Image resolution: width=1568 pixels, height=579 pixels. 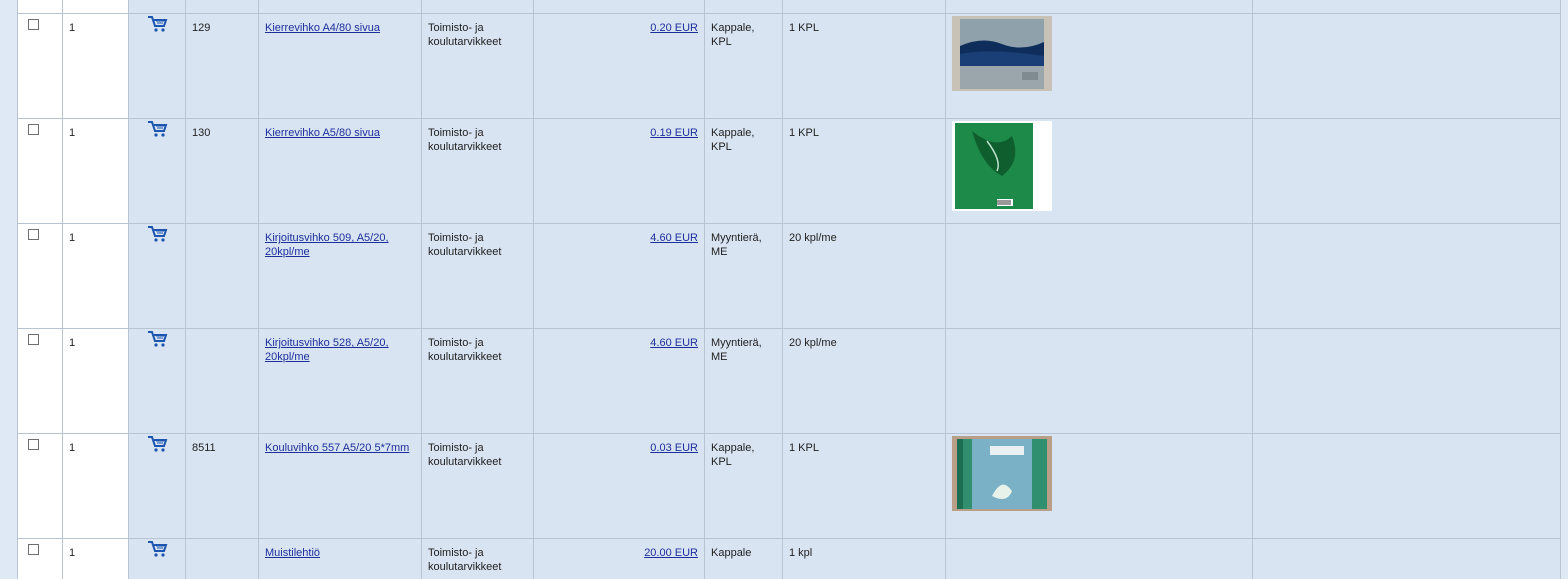 What do you see at coordinates (322, 28) in the screenshot?
I see `product-name-link: Kierrevihko A4/80 sivua` at bounding box center [322, 28].